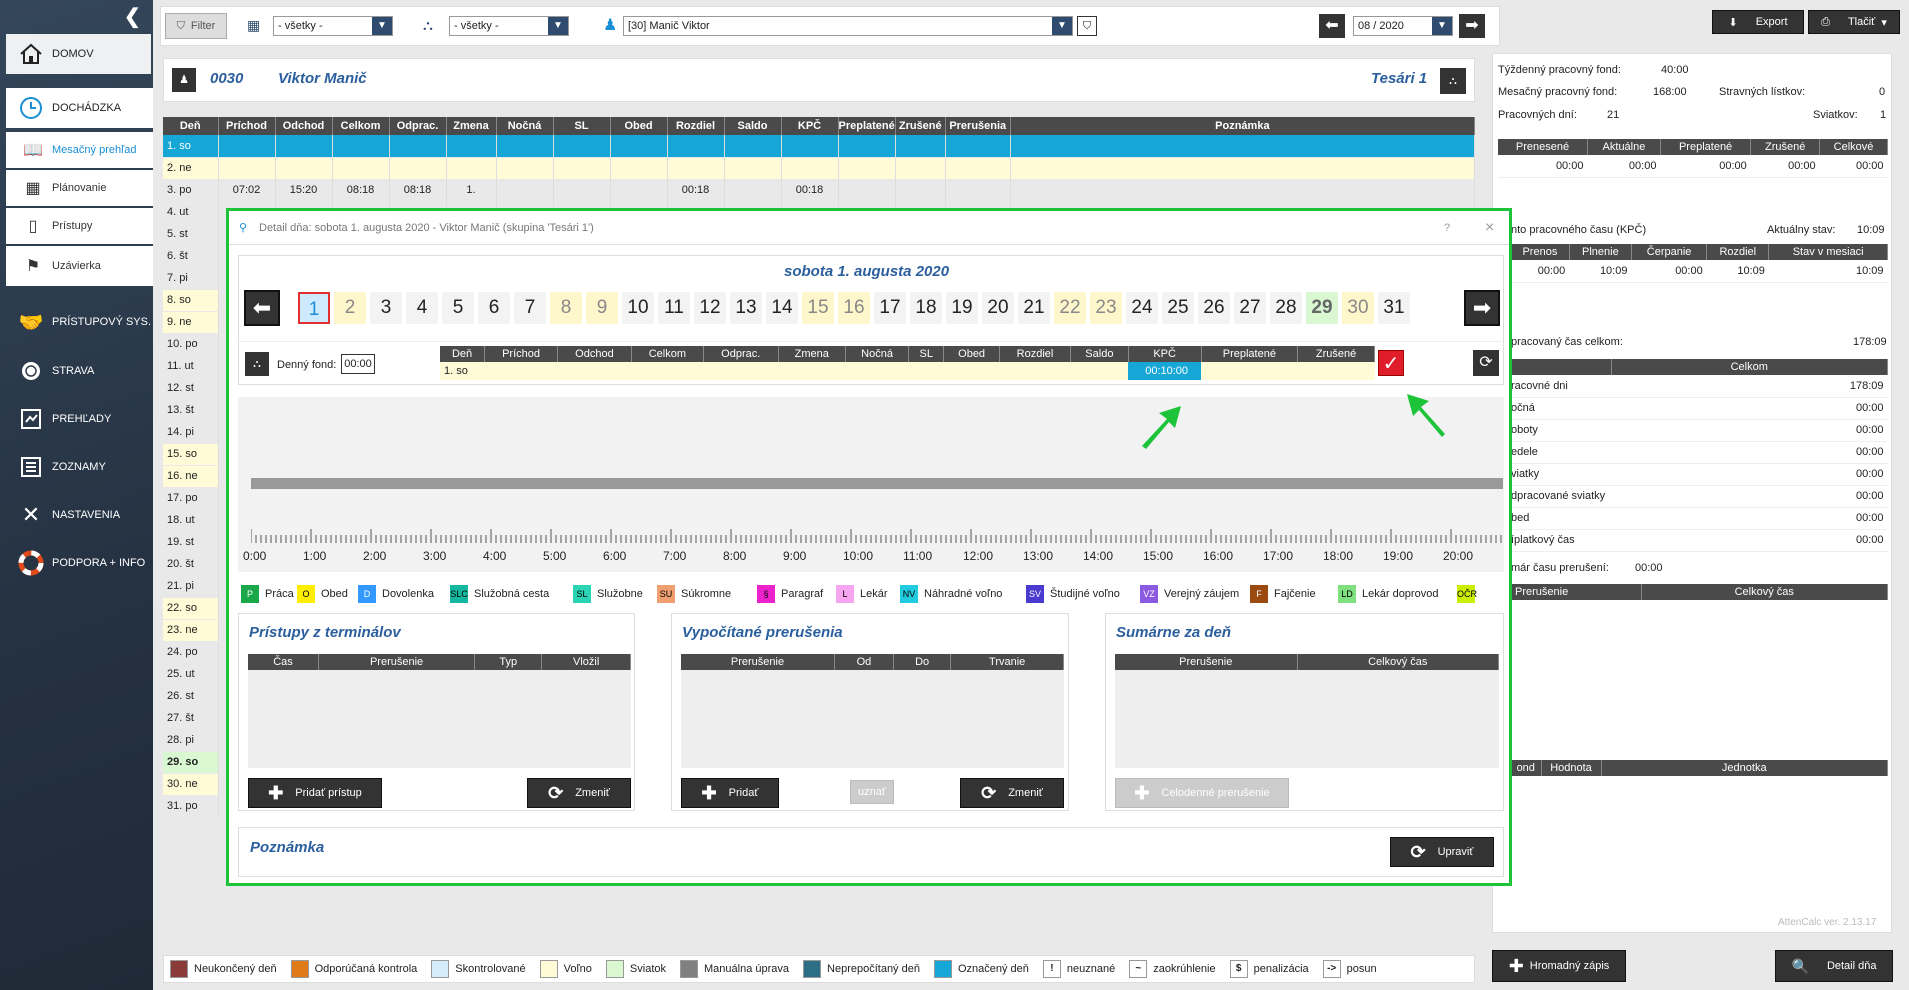 The width and height of the screenshot is (1909, 990). What do you see at coordinates (247, 126) in the screenshot?
I see `grid-header: Príchod` at bounding box center [247, 126].